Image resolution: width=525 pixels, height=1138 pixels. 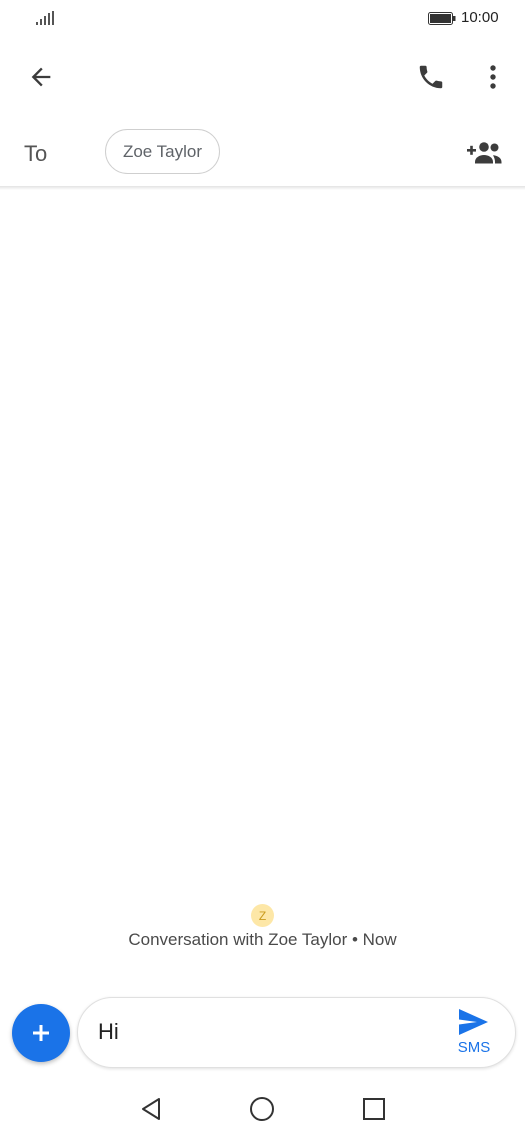 I want to click on add-contact-button, so click(x=484, y=153).